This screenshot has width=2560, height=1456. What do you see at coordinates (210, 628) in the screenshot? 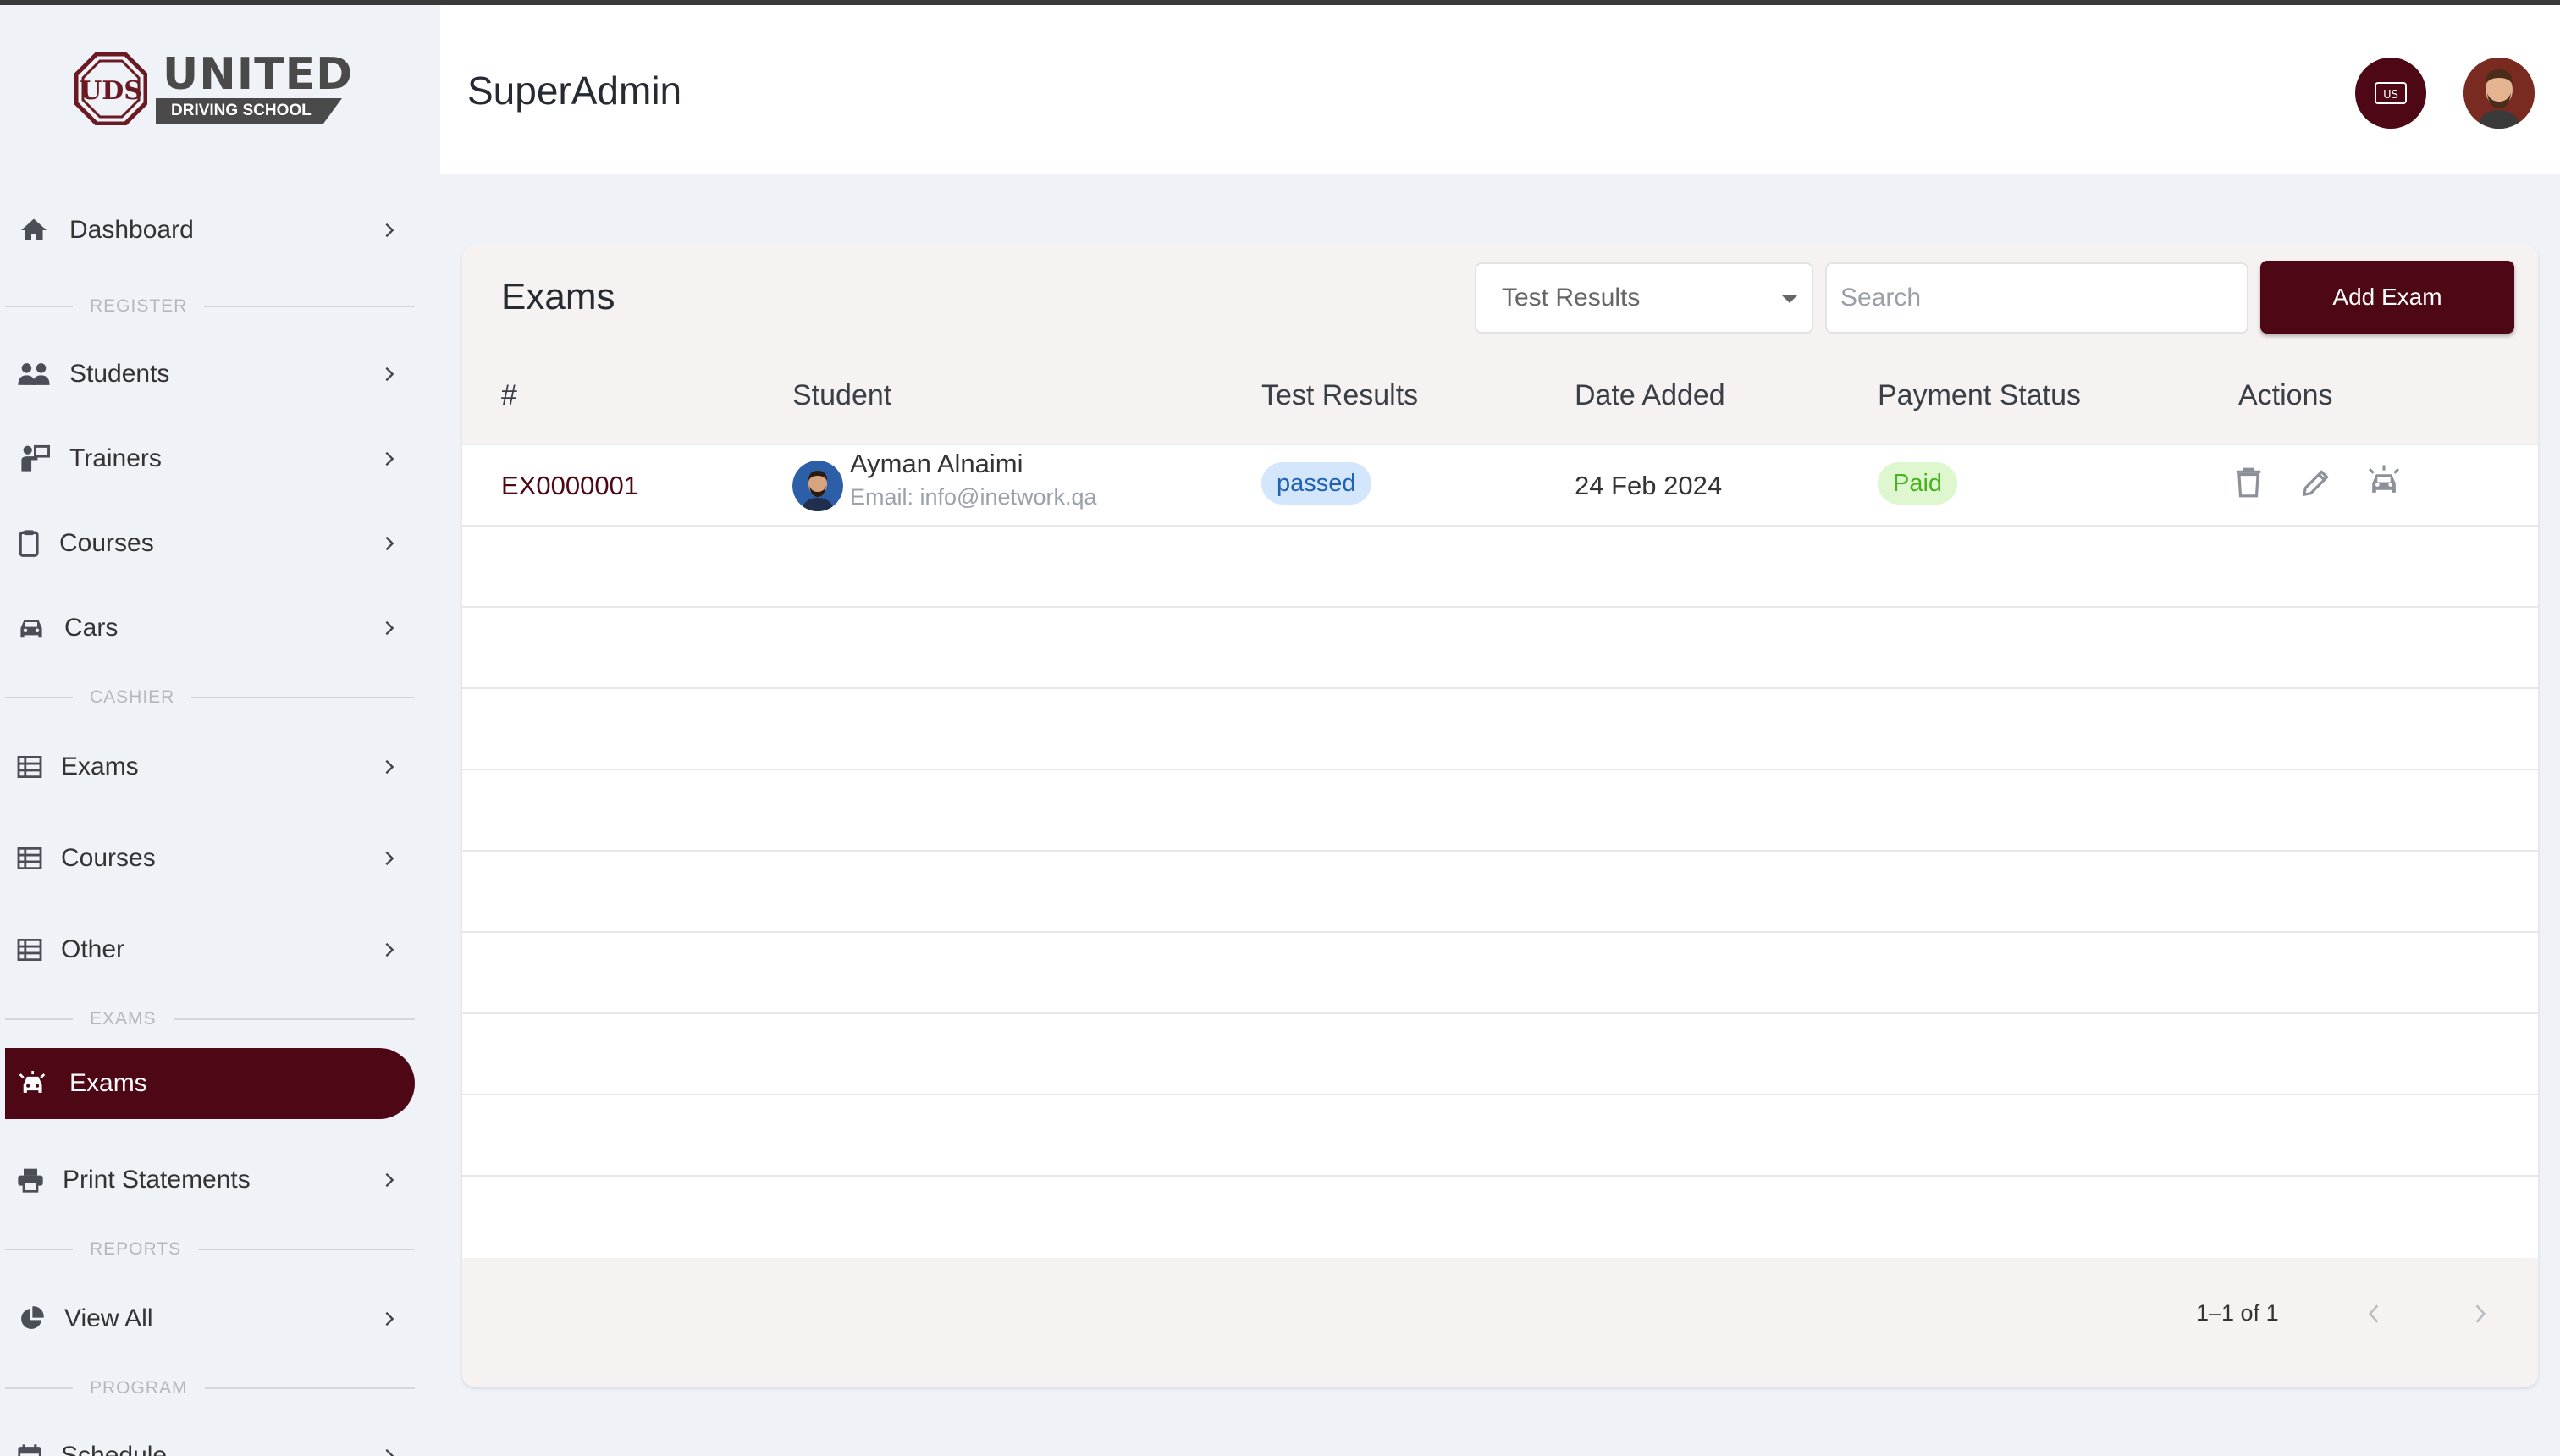
I see `sidebar-item-cars: Cars` at bounding box center [210, 628].